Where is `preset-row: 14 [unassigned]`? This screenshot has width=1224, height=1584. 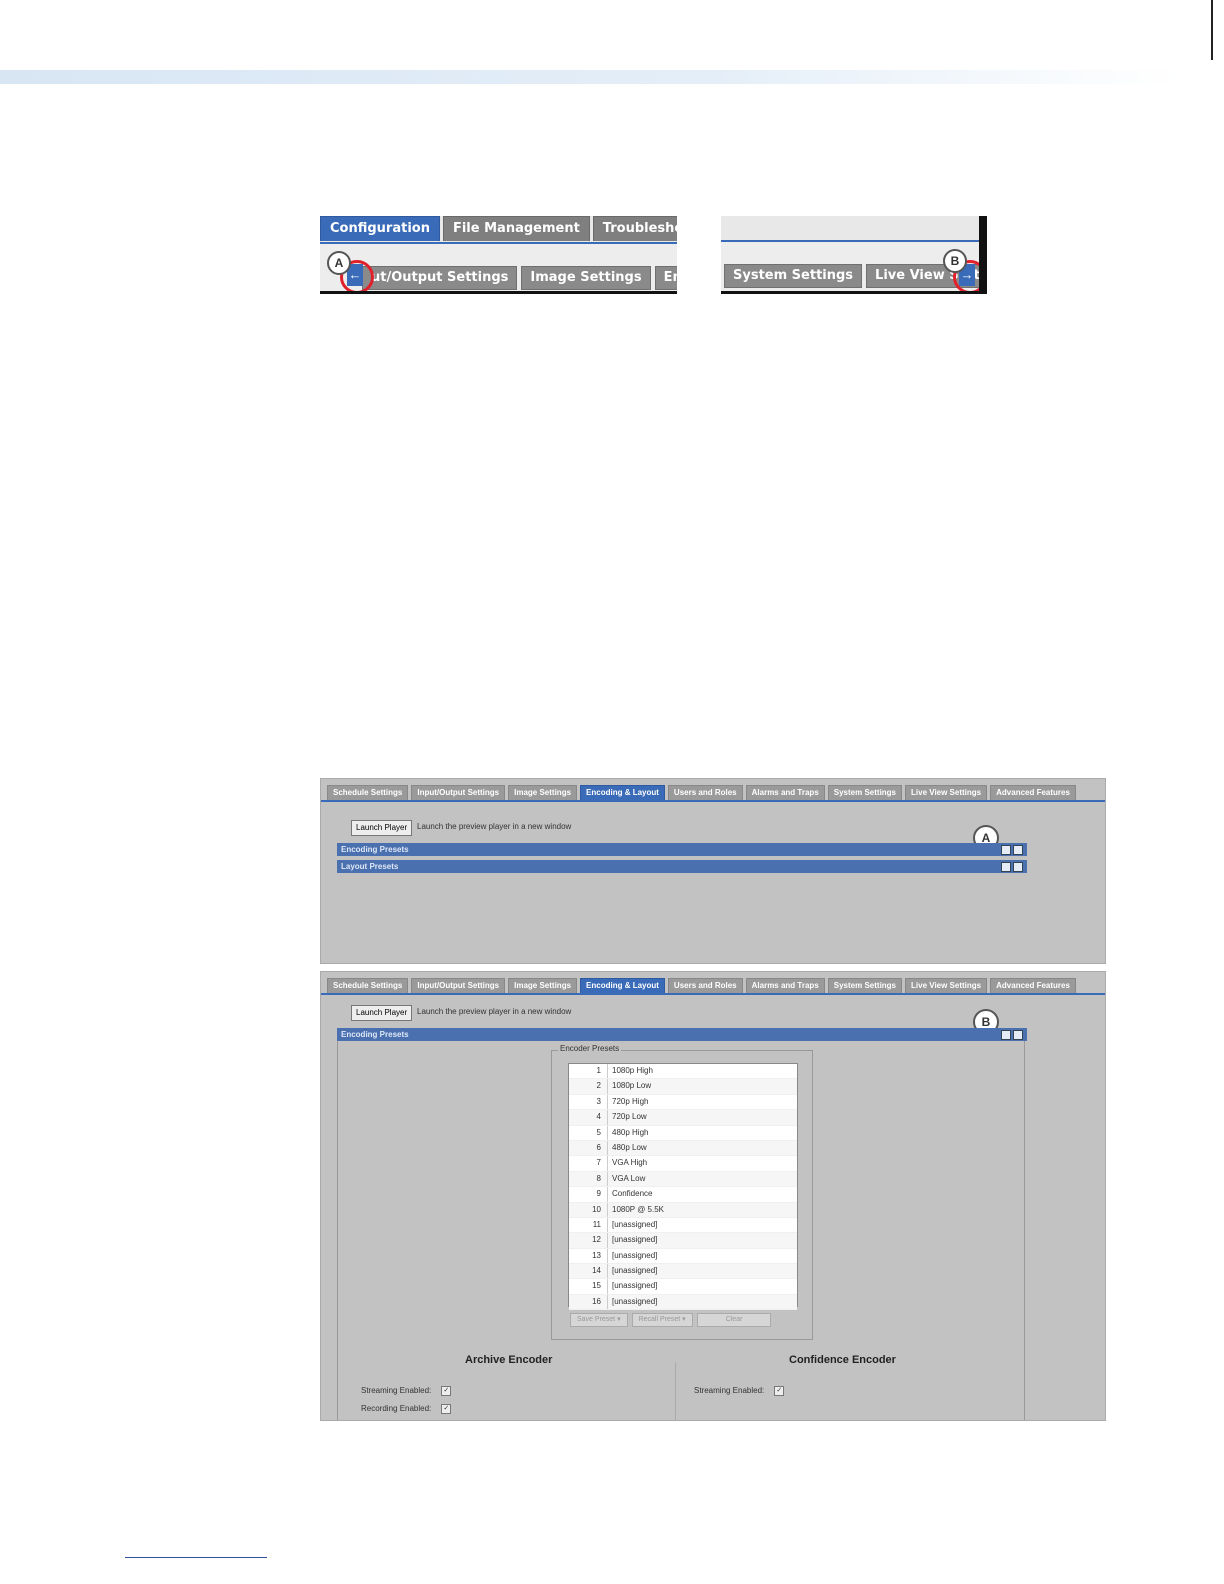 preset-row: 14 [unassigned] is located at coordinates (683, 1272).